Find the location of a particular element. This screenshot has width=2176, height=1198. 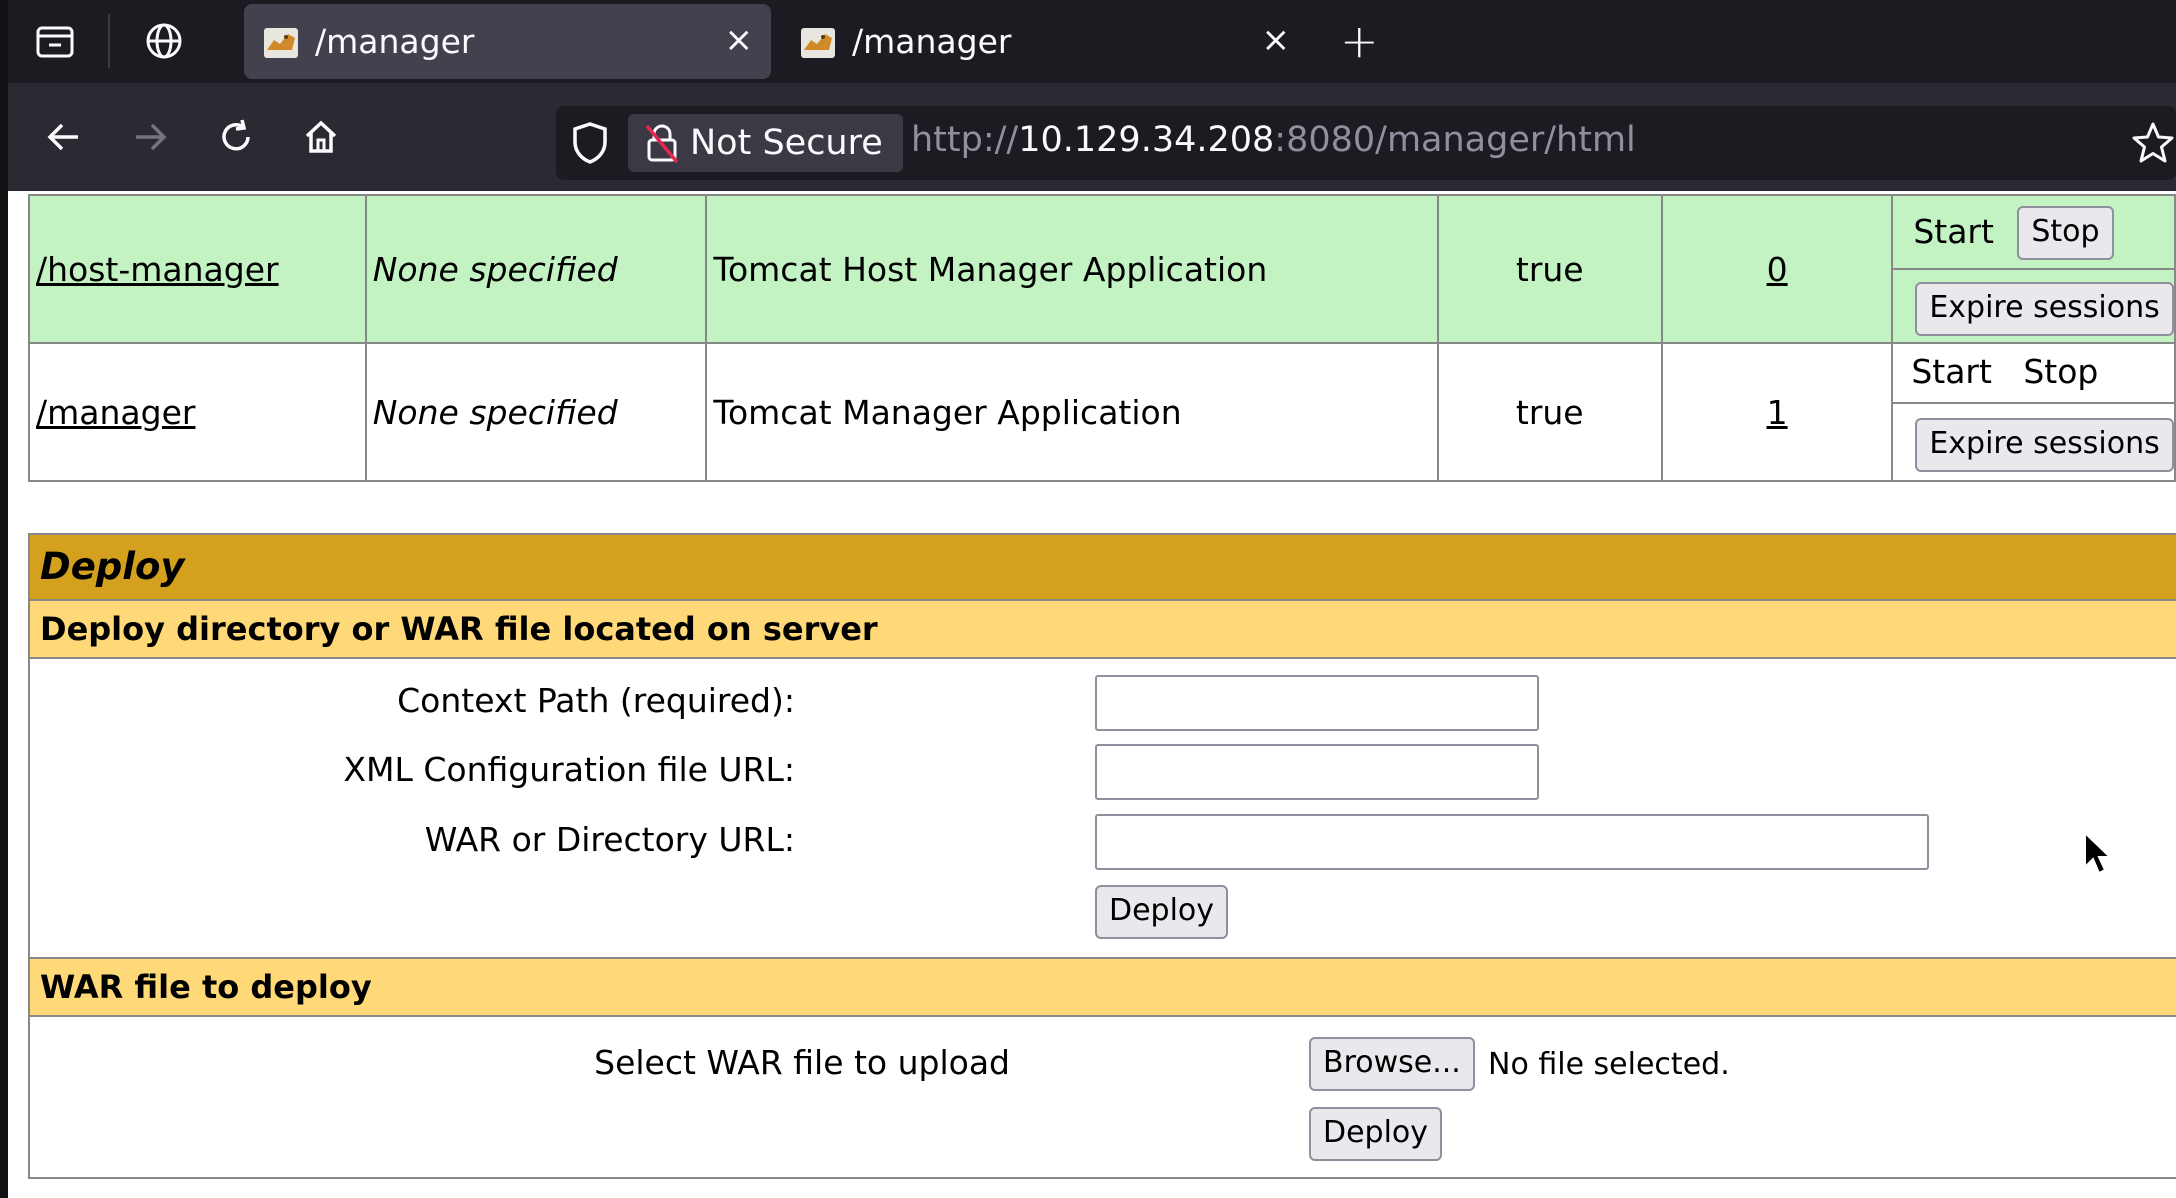

url-text: http://10.129.34.208:8080/manager/html is located at coordinates (1273, 140).